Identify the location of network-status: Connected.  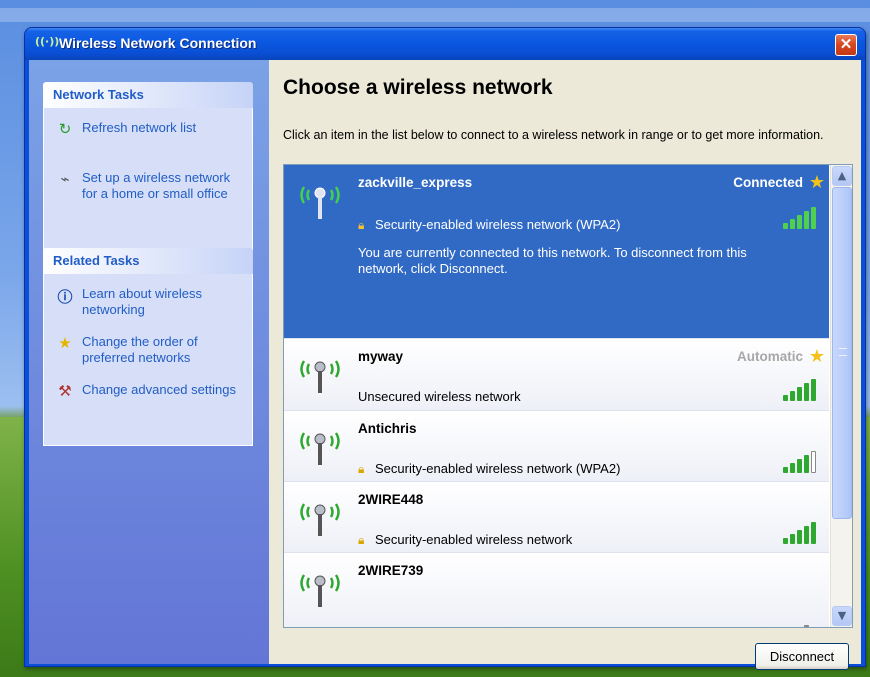
(768, 182).